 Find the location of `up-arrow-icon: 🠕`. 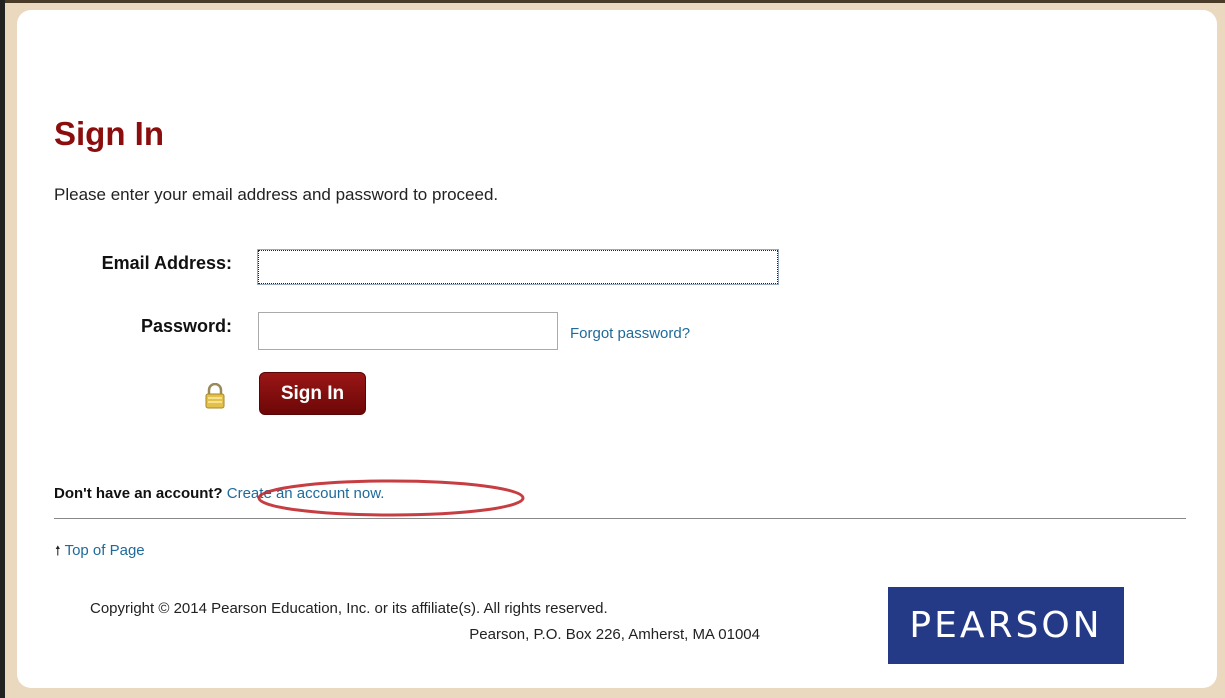

up-arrow-icon: 🠕 is located at coordinates (58, 550).